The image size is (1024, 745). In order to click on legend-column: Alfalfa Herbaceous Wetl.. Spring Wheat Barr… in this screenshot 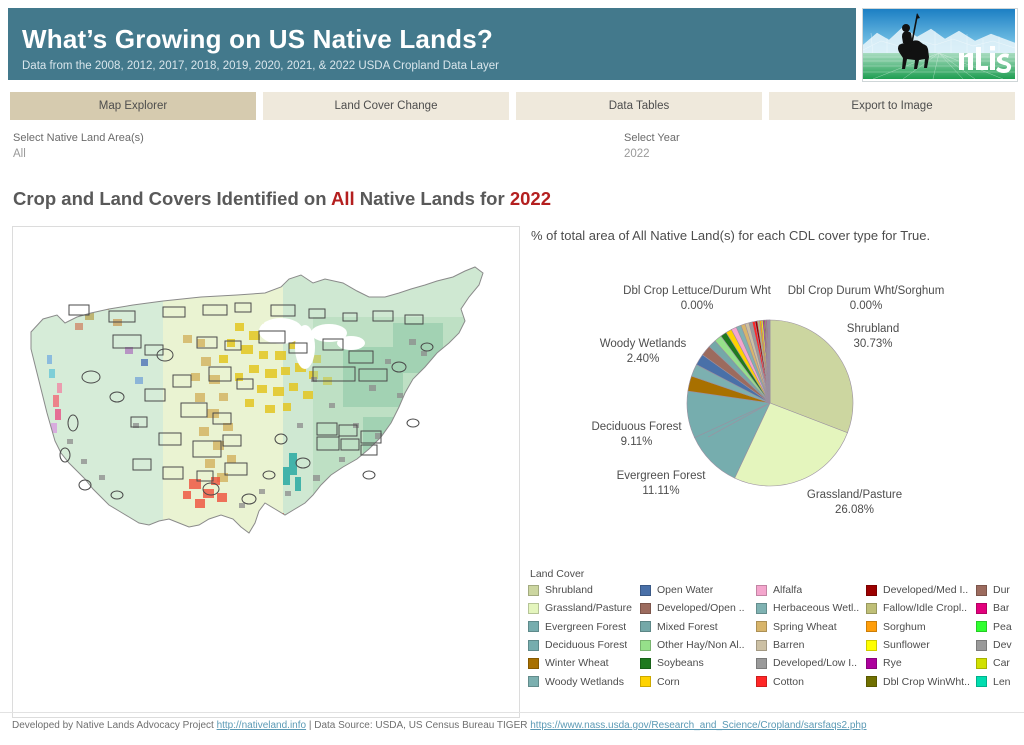, I will do `click(811, 636)`.